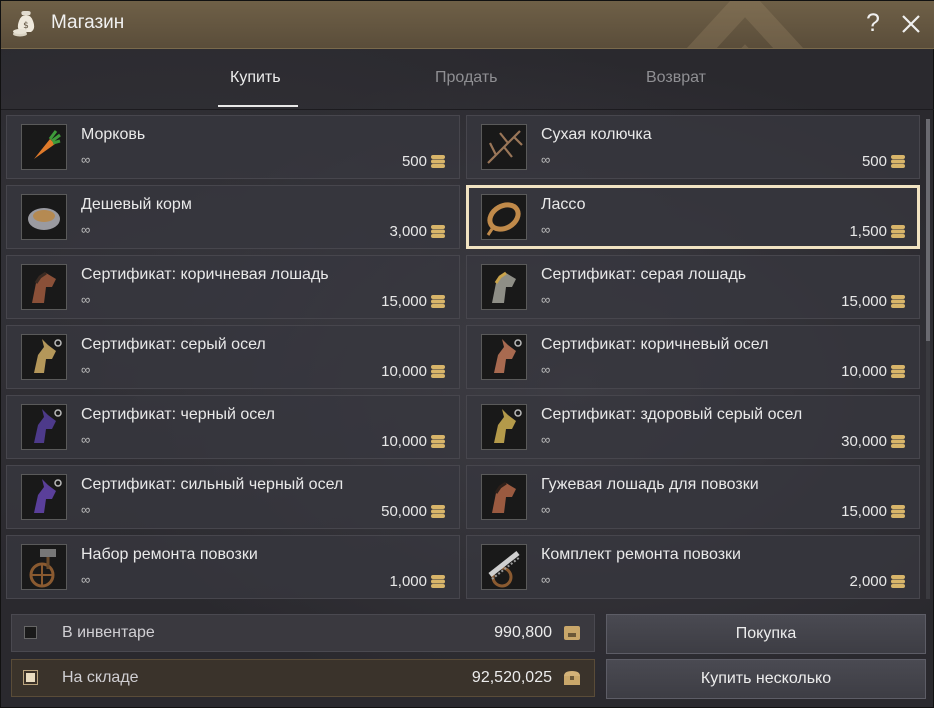 This screenshot has height=708, width=934. I want to click on item-price: 50,000, so click(404, 511).